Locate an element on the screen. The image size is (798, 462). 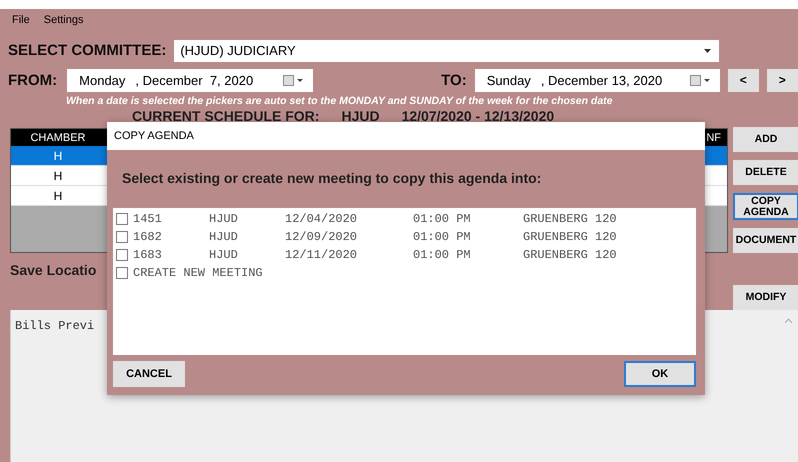
meeting-date: 12/04/2020 is located at coordinates (349, 219).